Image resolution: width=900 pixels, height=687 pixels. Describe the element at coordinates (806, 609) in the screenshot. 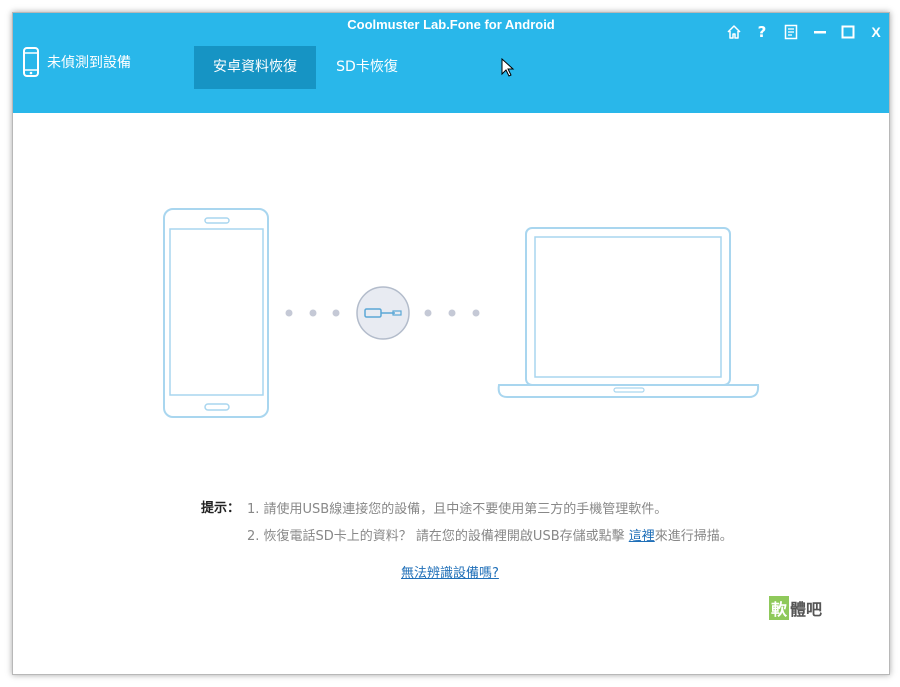

I see `watermark-part-2: 體吧` at that location.